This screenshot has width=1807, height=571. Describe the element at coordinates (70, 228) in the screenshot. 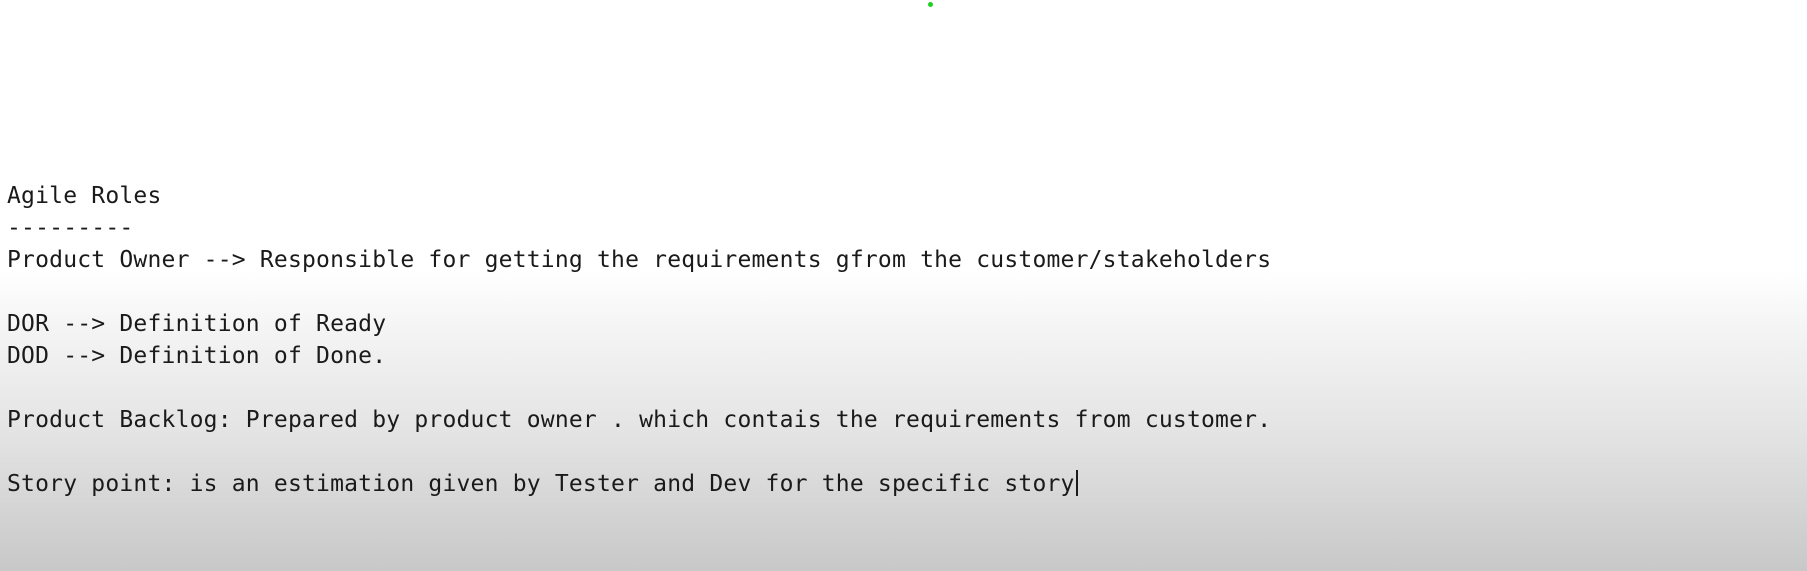

I see `editor-line-underline: ---------` at that location.